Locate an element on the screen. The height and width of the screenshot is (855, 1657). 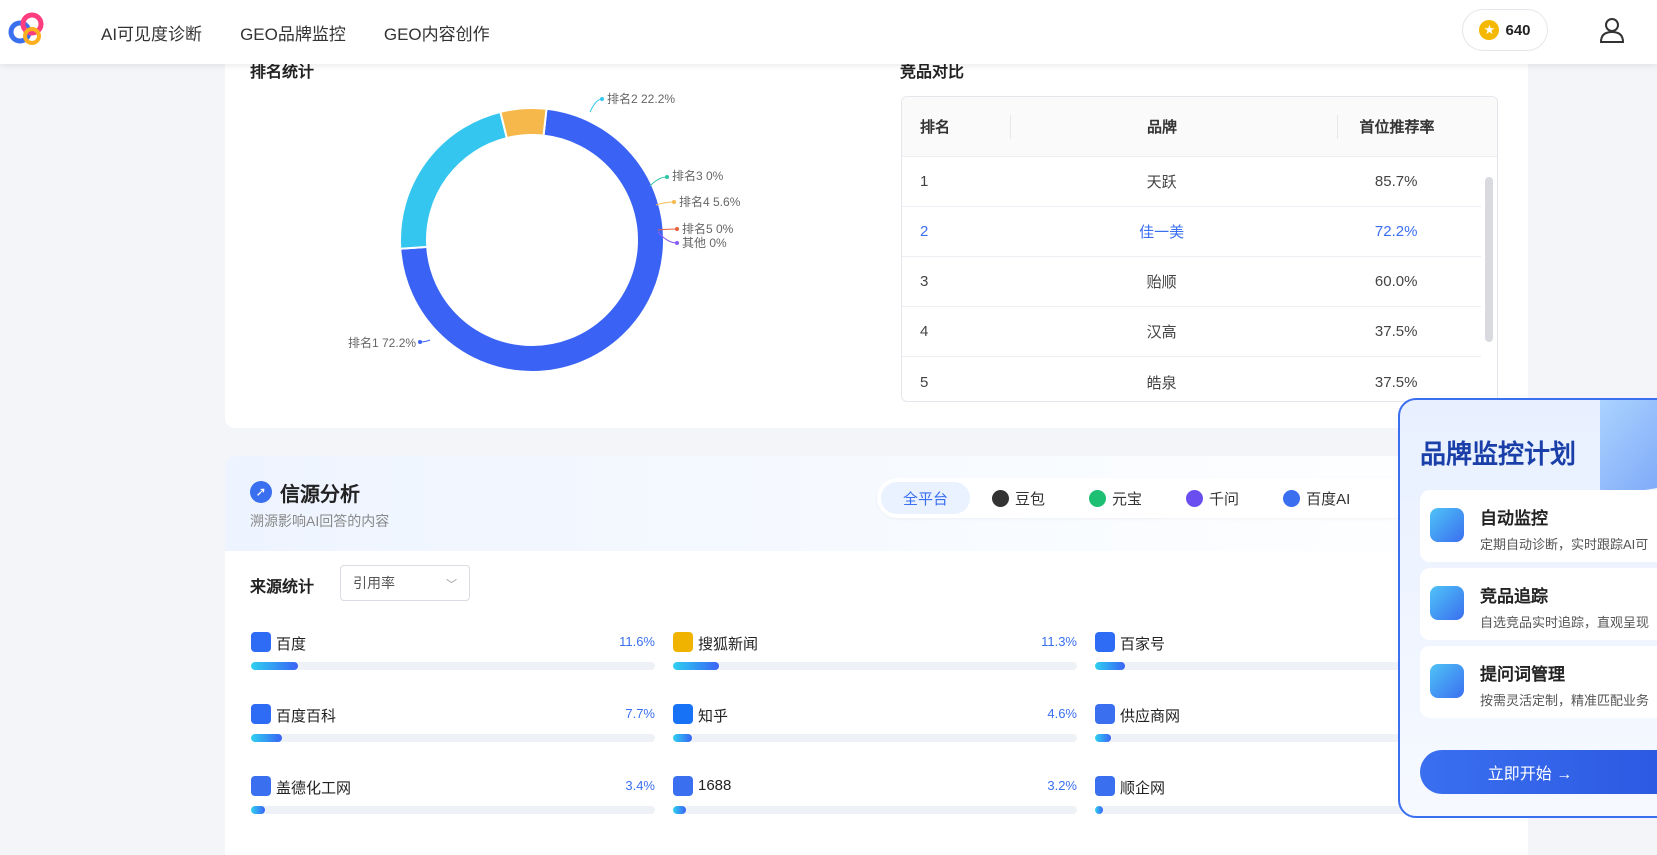
main-nav: AI可见度诊断 GEO品牌监控 GEO内容创作 is located at coordinates (295, 32).